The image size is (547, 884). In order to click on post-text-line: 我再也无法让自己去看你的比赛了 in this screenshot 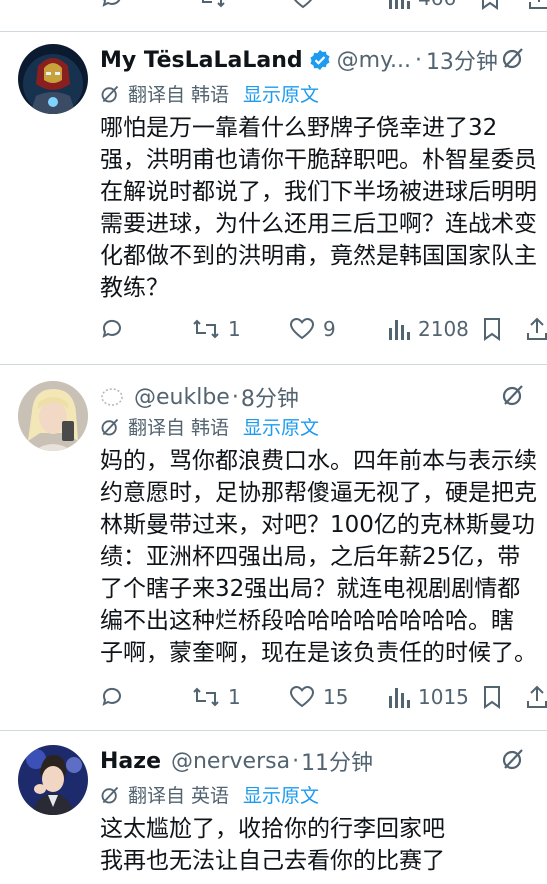, I will do `click(272, 861)`.